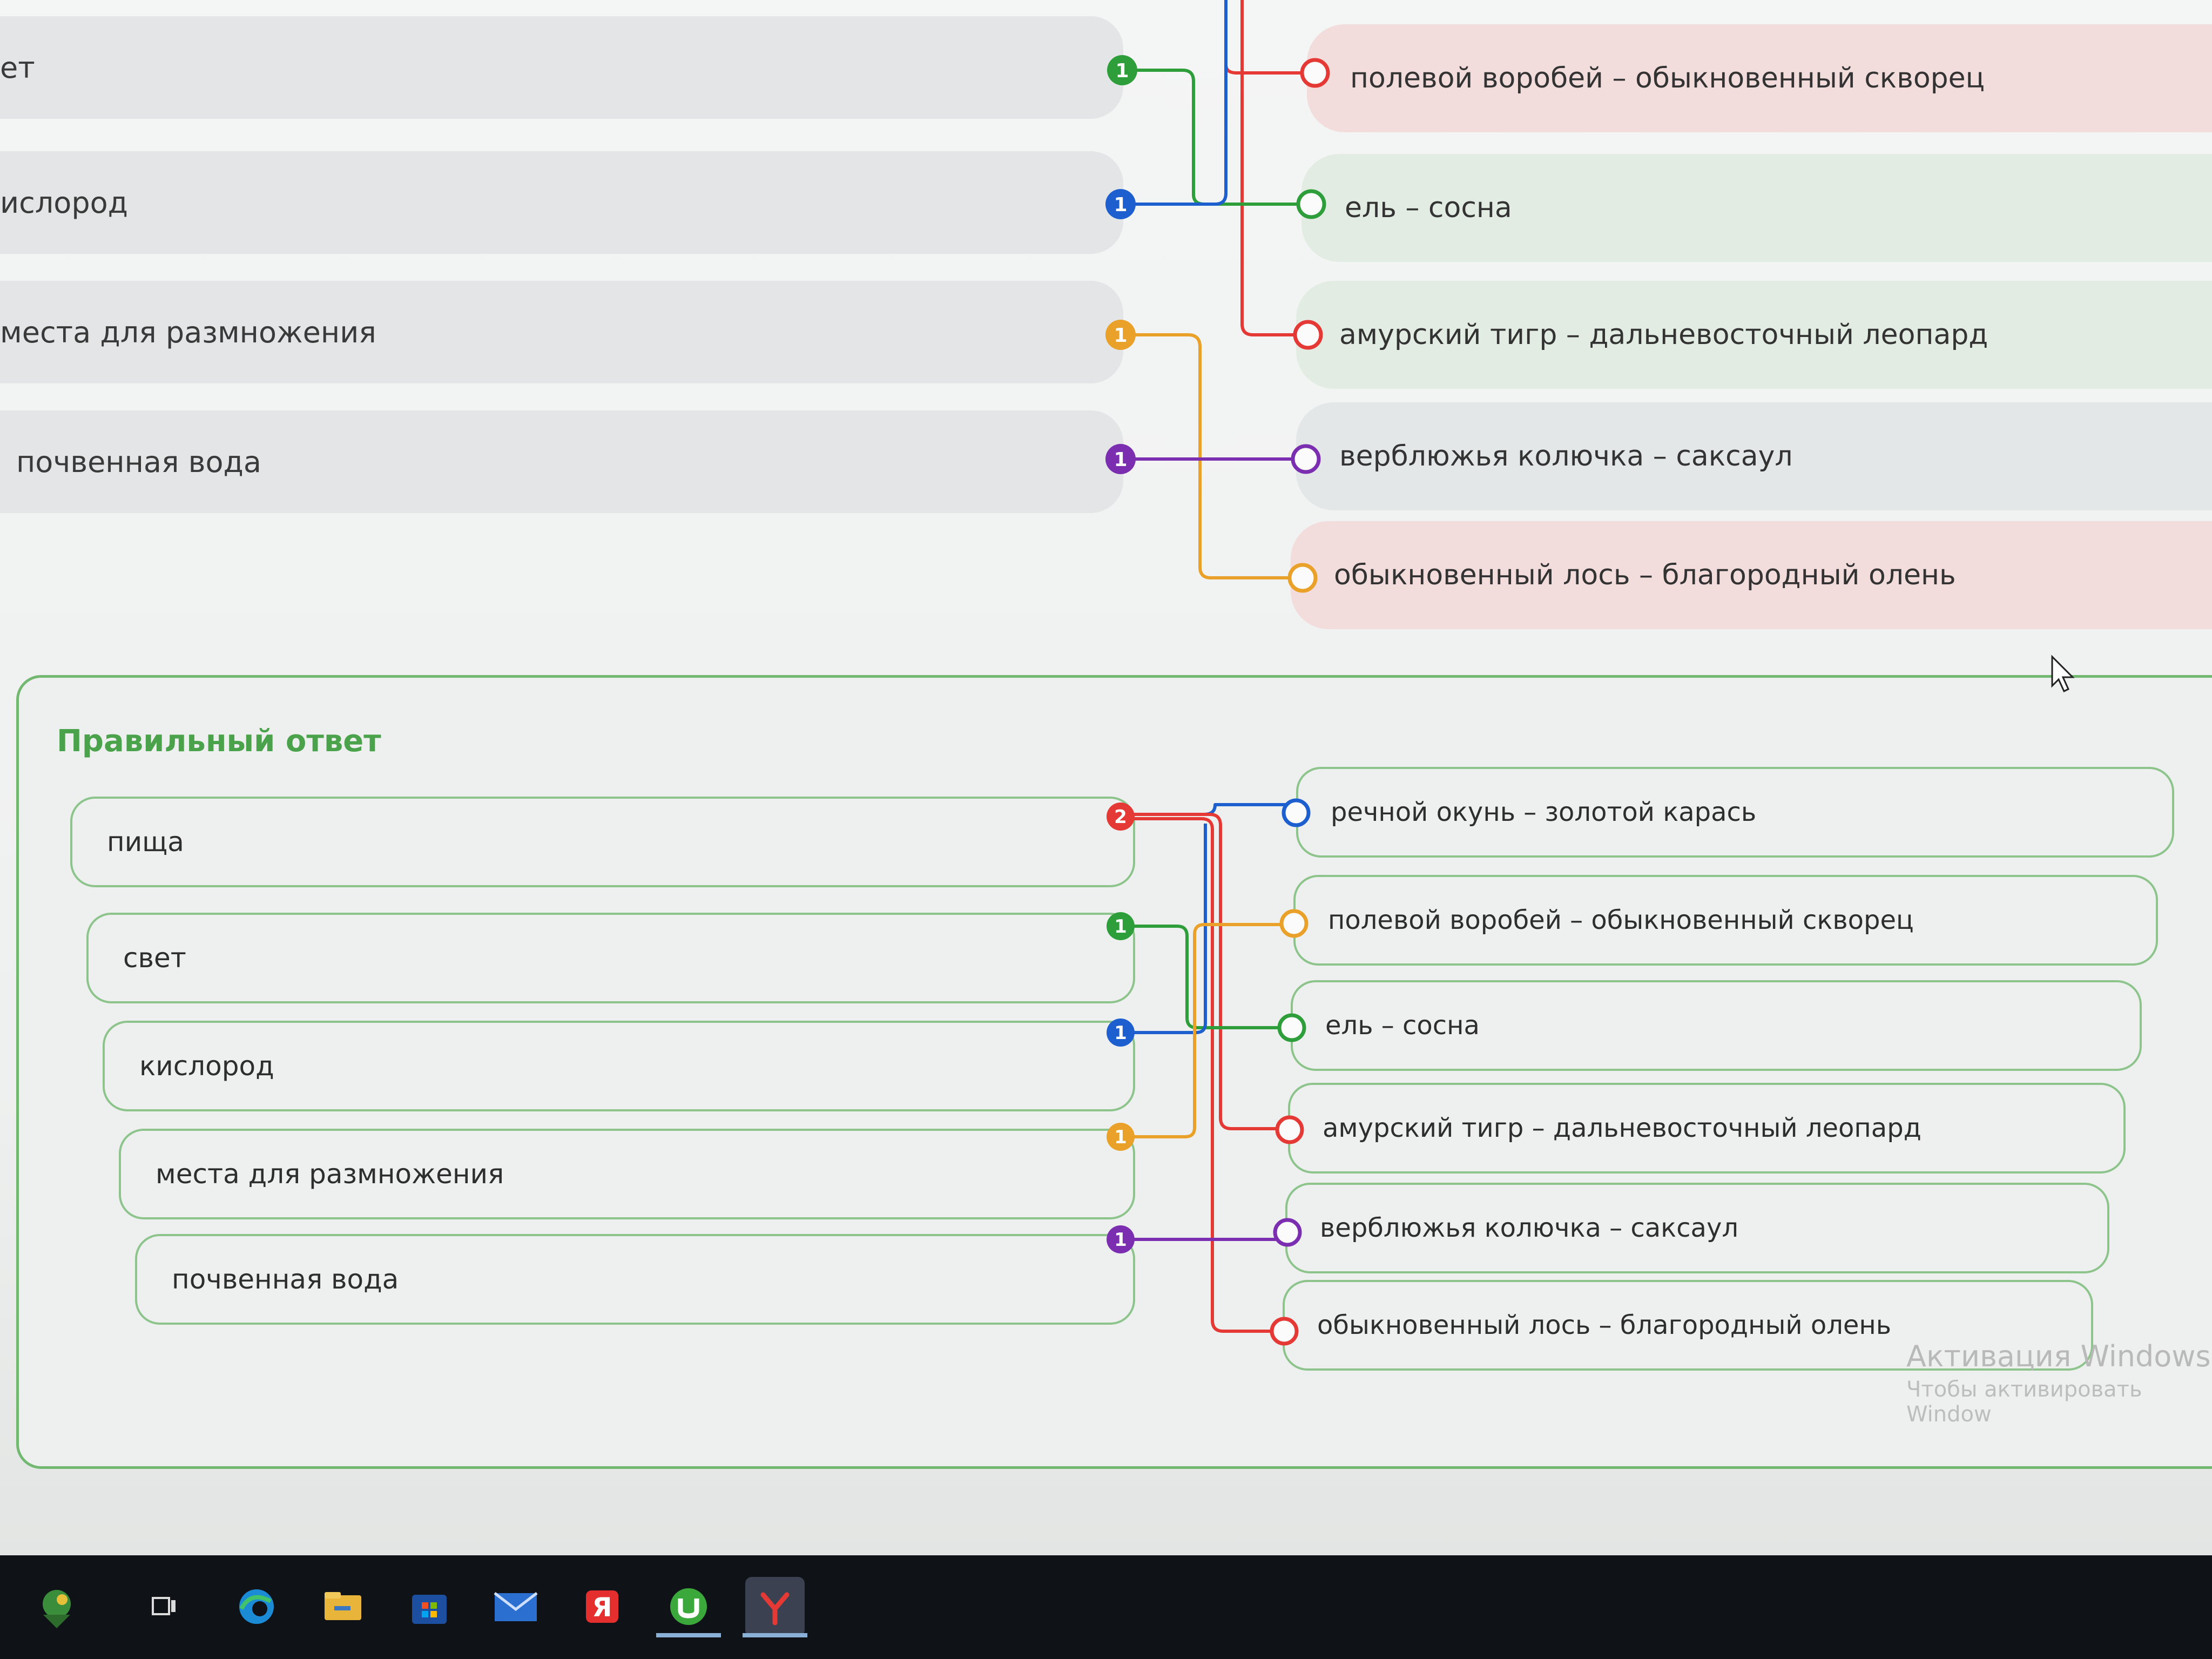 The height and width of the screenshot is (1659, 2212). I want to click on yandex-browser-icon: Я, so click(602, 1606).